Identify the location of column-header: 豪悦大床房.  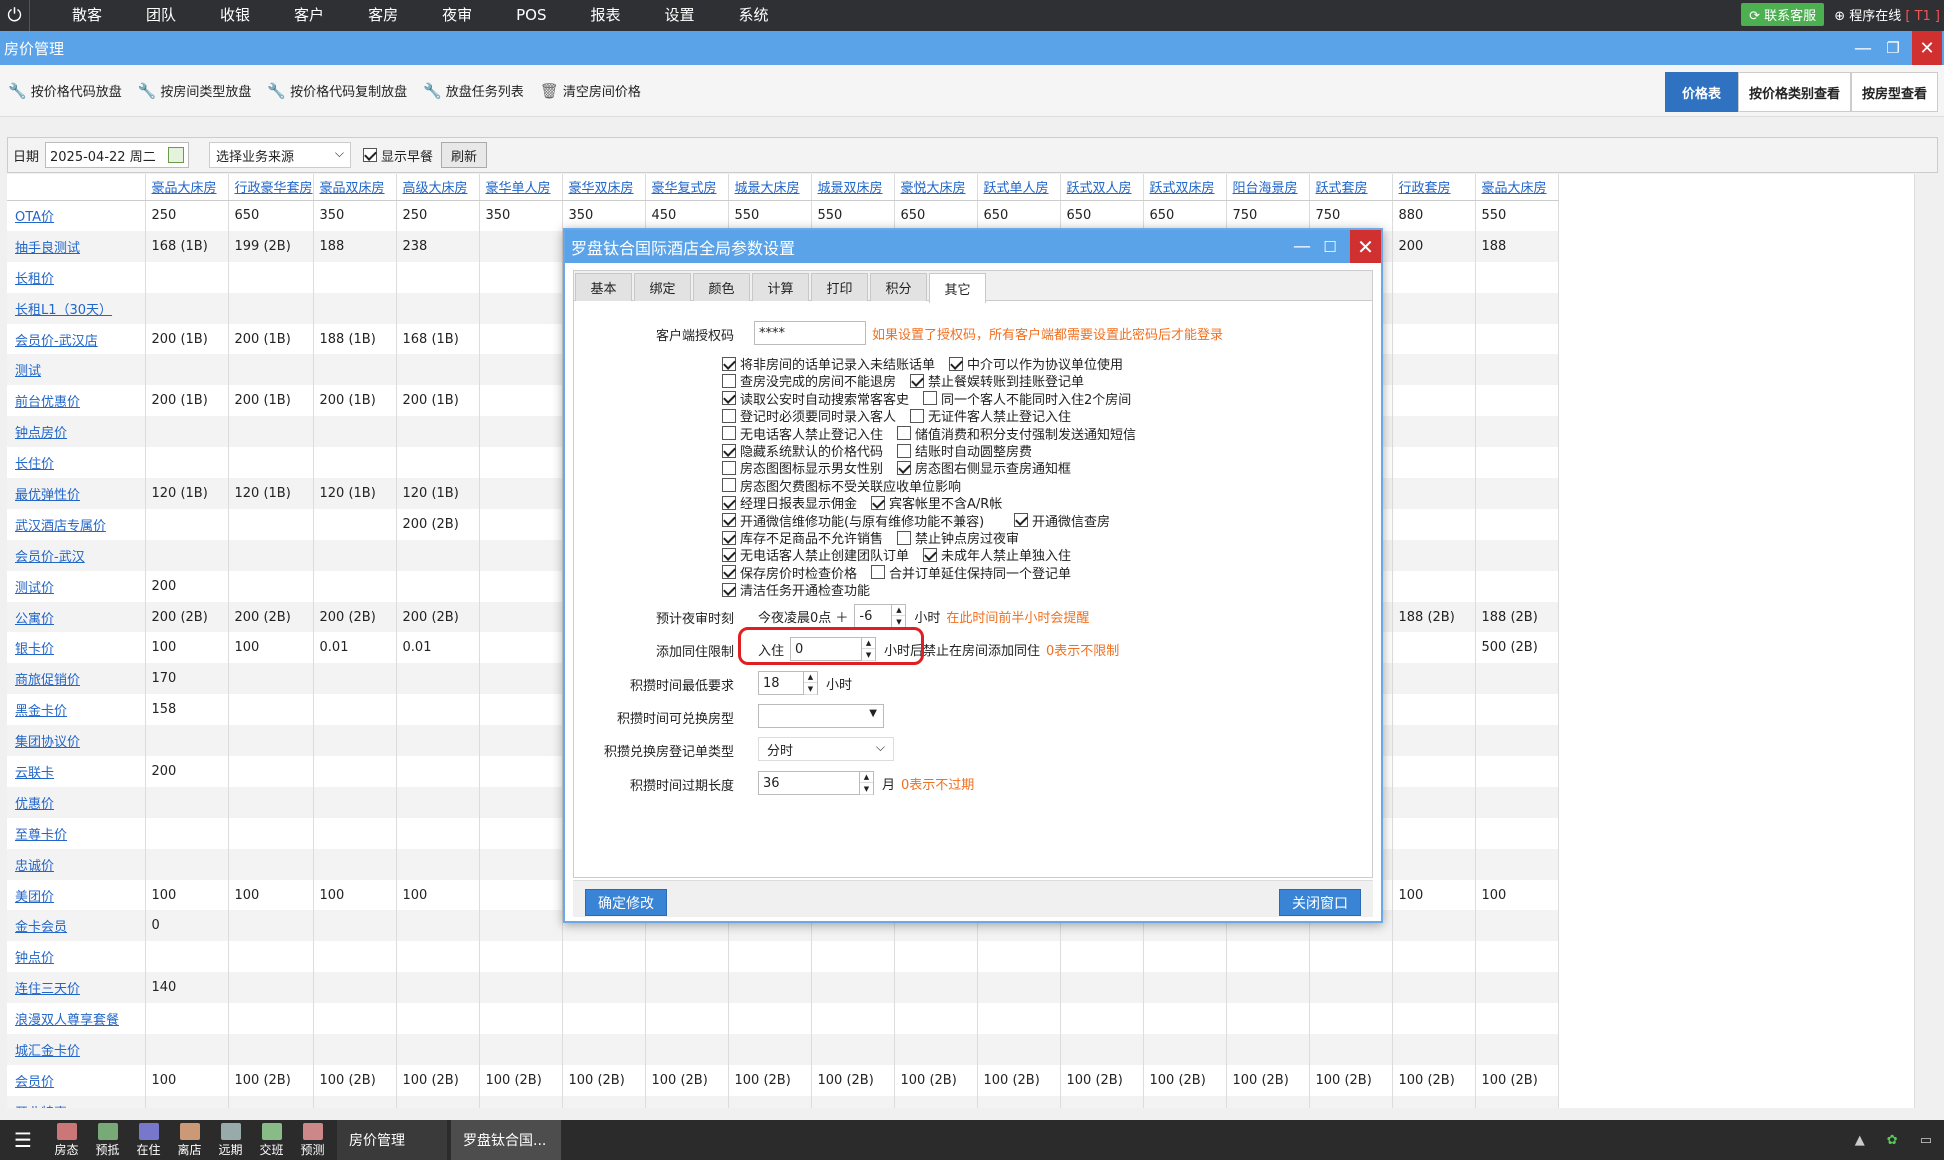
(936, 187).